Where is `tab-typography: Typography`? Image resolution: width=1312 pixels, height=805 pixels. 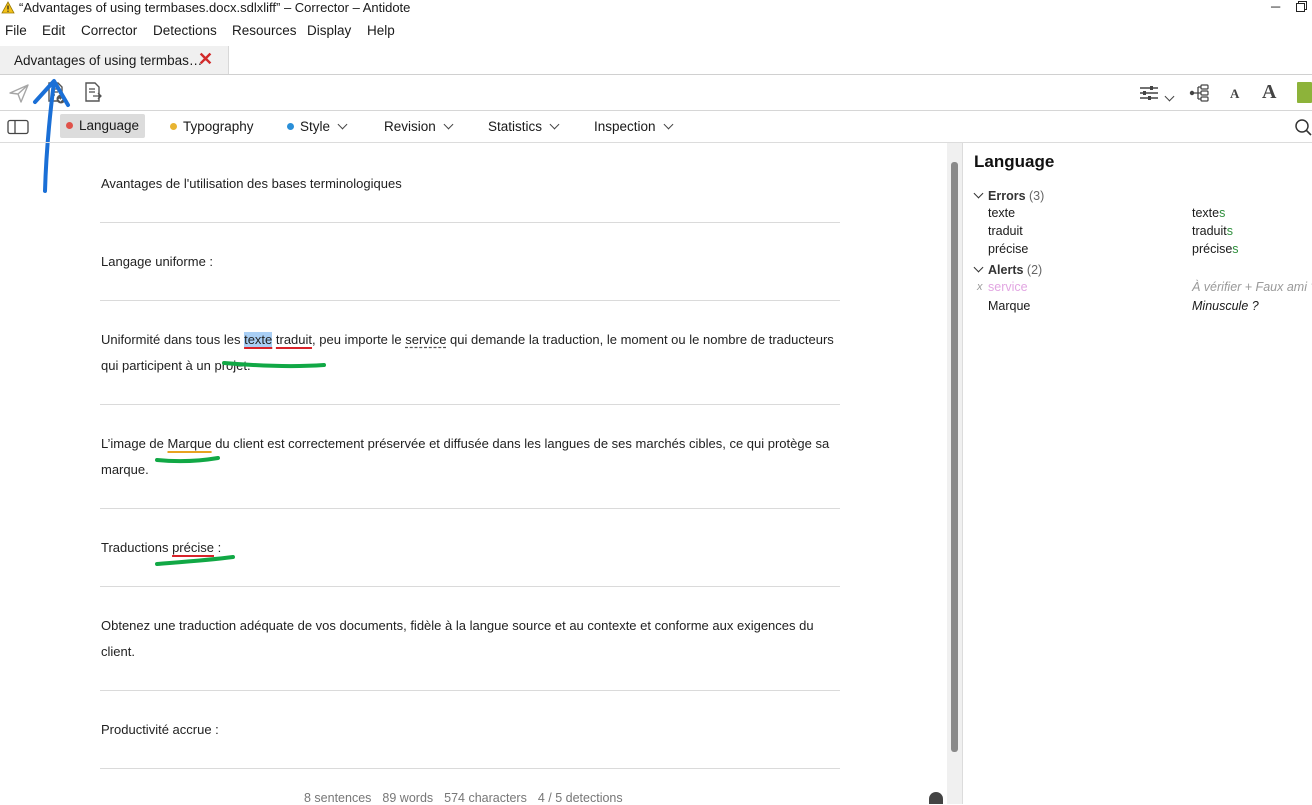 tab-typography: Typography is located at coordinates (212, 128).